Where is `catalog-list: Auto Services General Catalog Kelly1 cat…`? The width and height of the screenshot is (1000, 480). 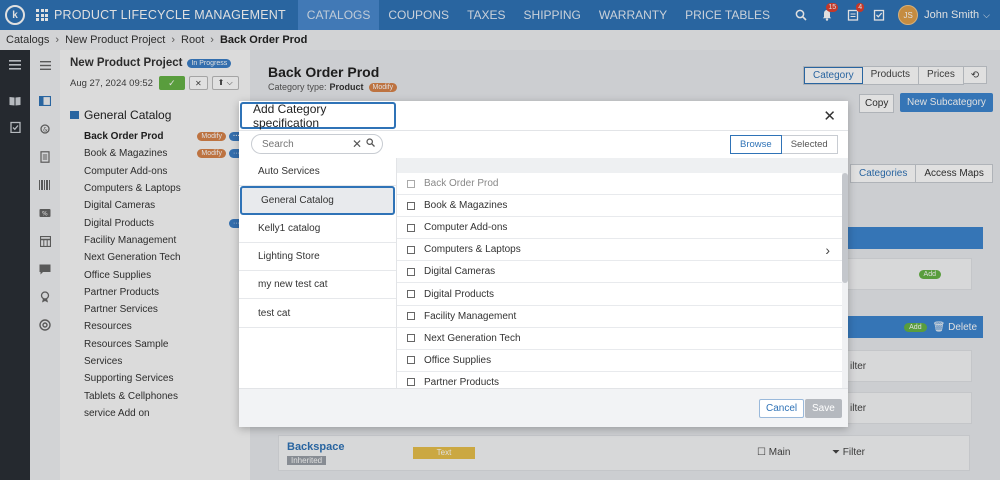 catalog-list: Auto Services General Catalog Kelly1 cat… is located at coordinates (318, 273).